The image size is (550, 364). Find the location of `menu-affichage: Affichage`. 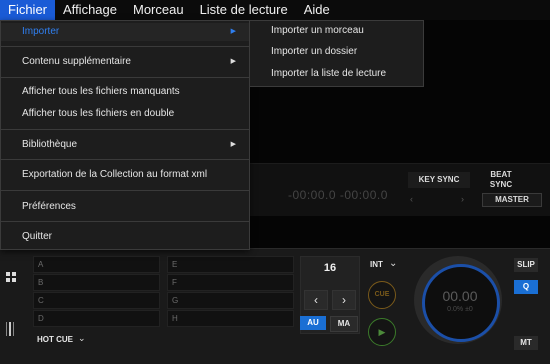

menu-affichage: Affichage is located at coordinates (90, 10).